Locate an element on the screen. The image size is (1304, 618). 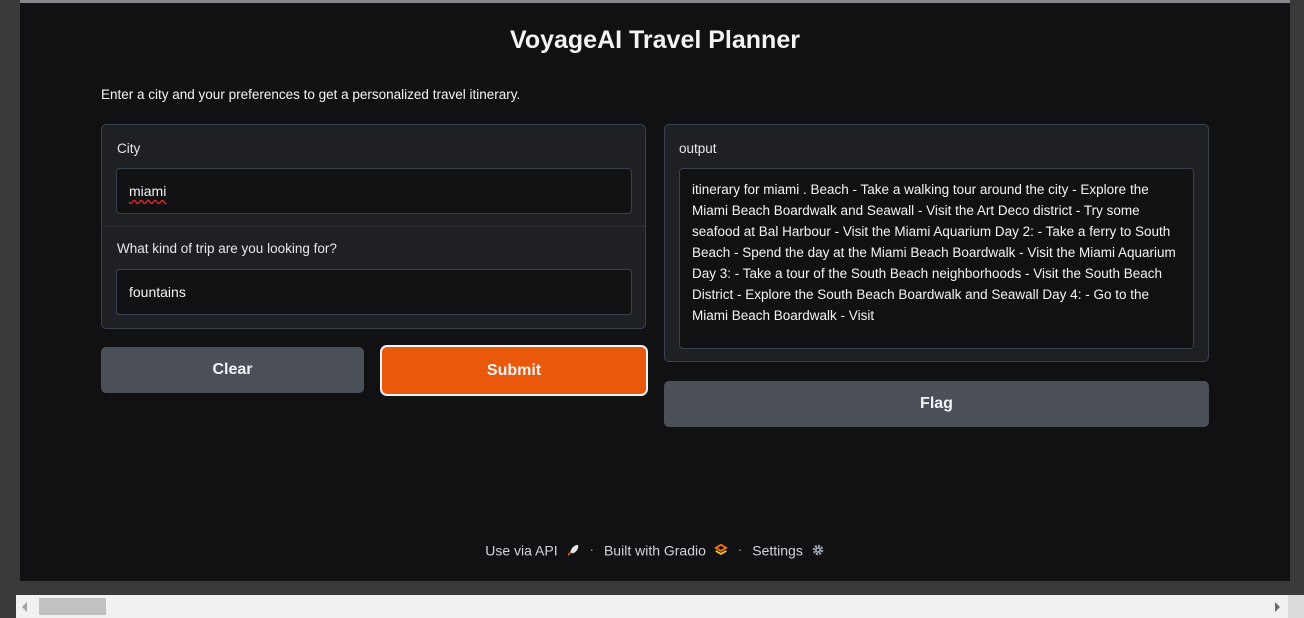
city-input-value: miami is located at coordinates (148, 191).